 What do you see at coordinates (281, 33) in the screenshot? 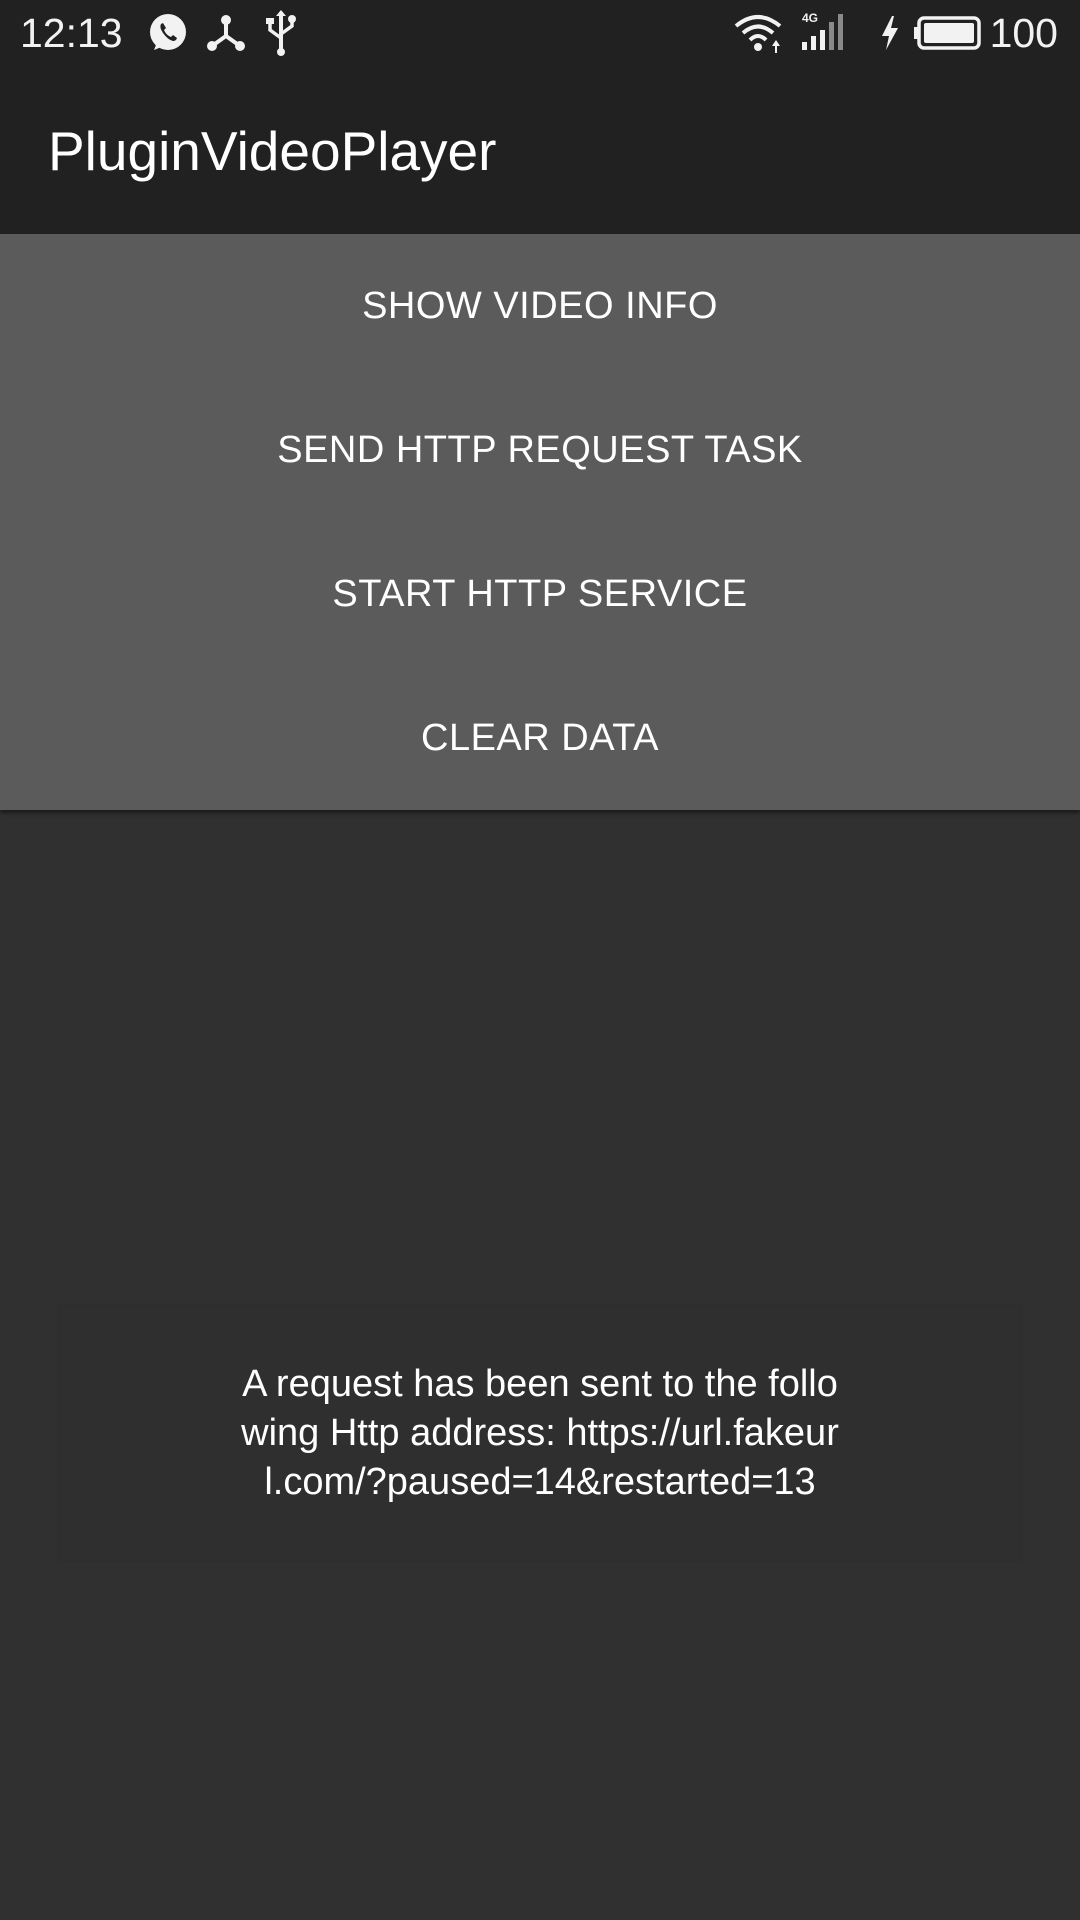
I see `usb-icon` at bounding box center [281, 33].